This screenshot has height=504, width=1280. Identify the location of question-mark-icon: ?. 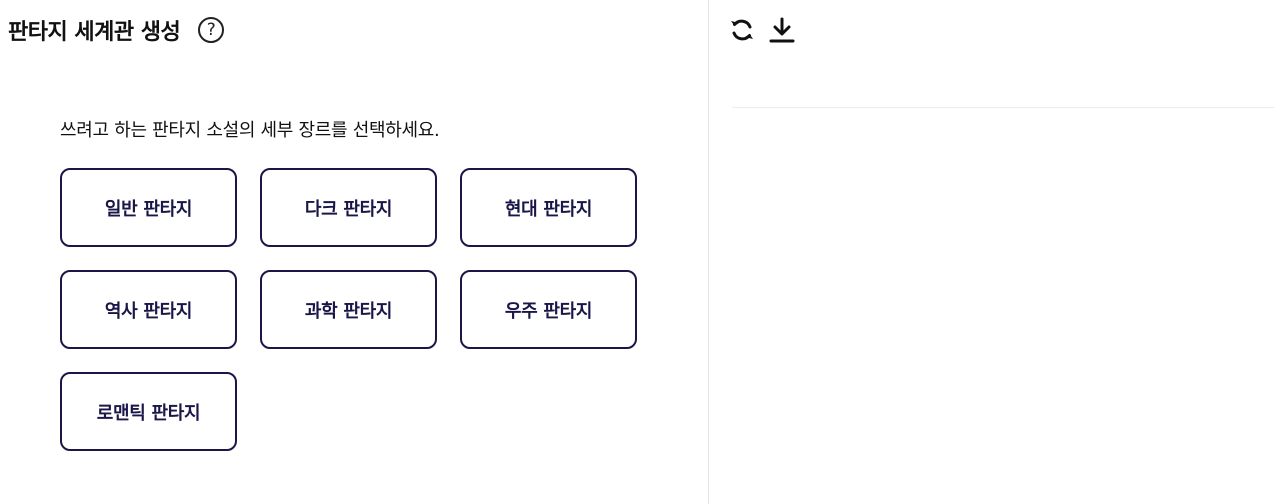
(211, 30).